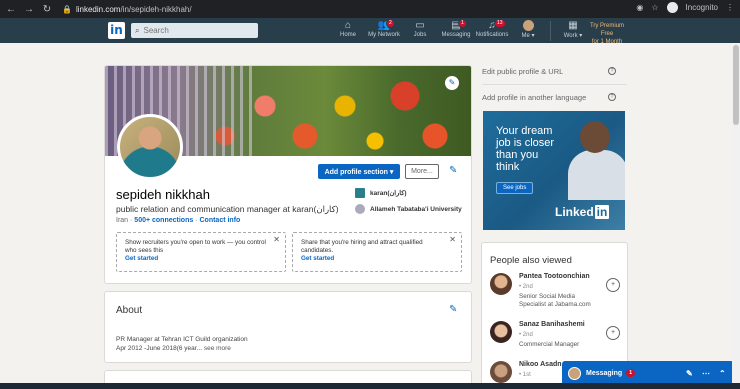  What do you see at coordinates (29, 9) in the screenshot?
I see `forward-icon: →` at bounding box center [29, 9].